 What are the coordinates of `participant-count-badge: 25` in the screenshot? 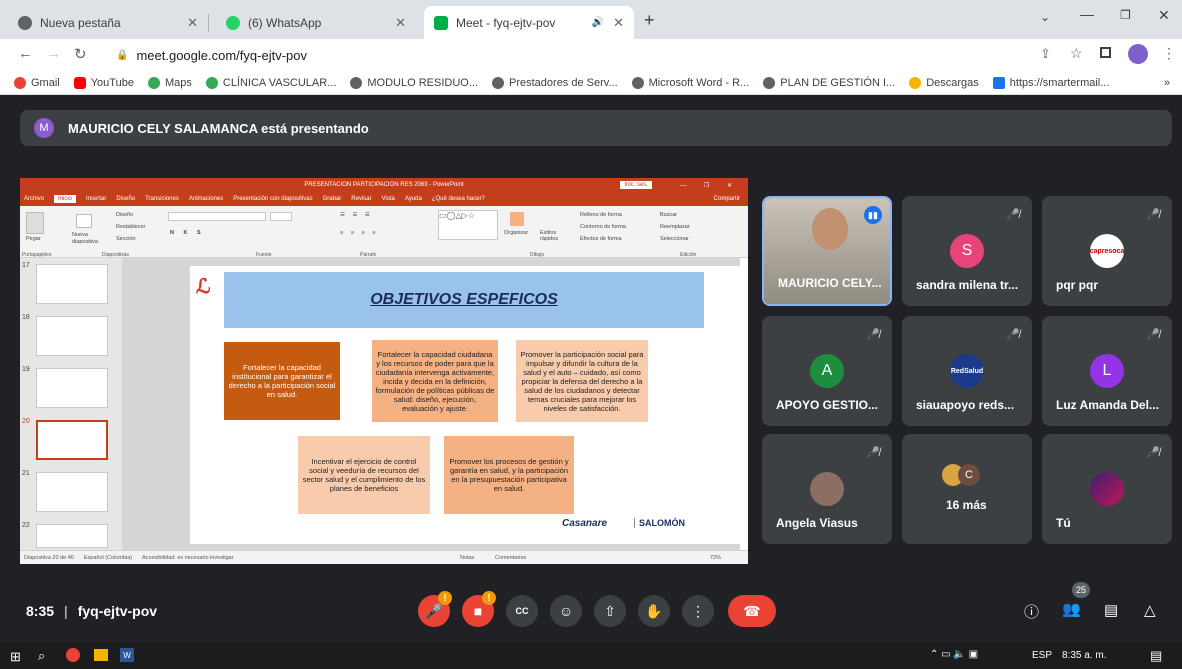 It's located at (1081, 590).